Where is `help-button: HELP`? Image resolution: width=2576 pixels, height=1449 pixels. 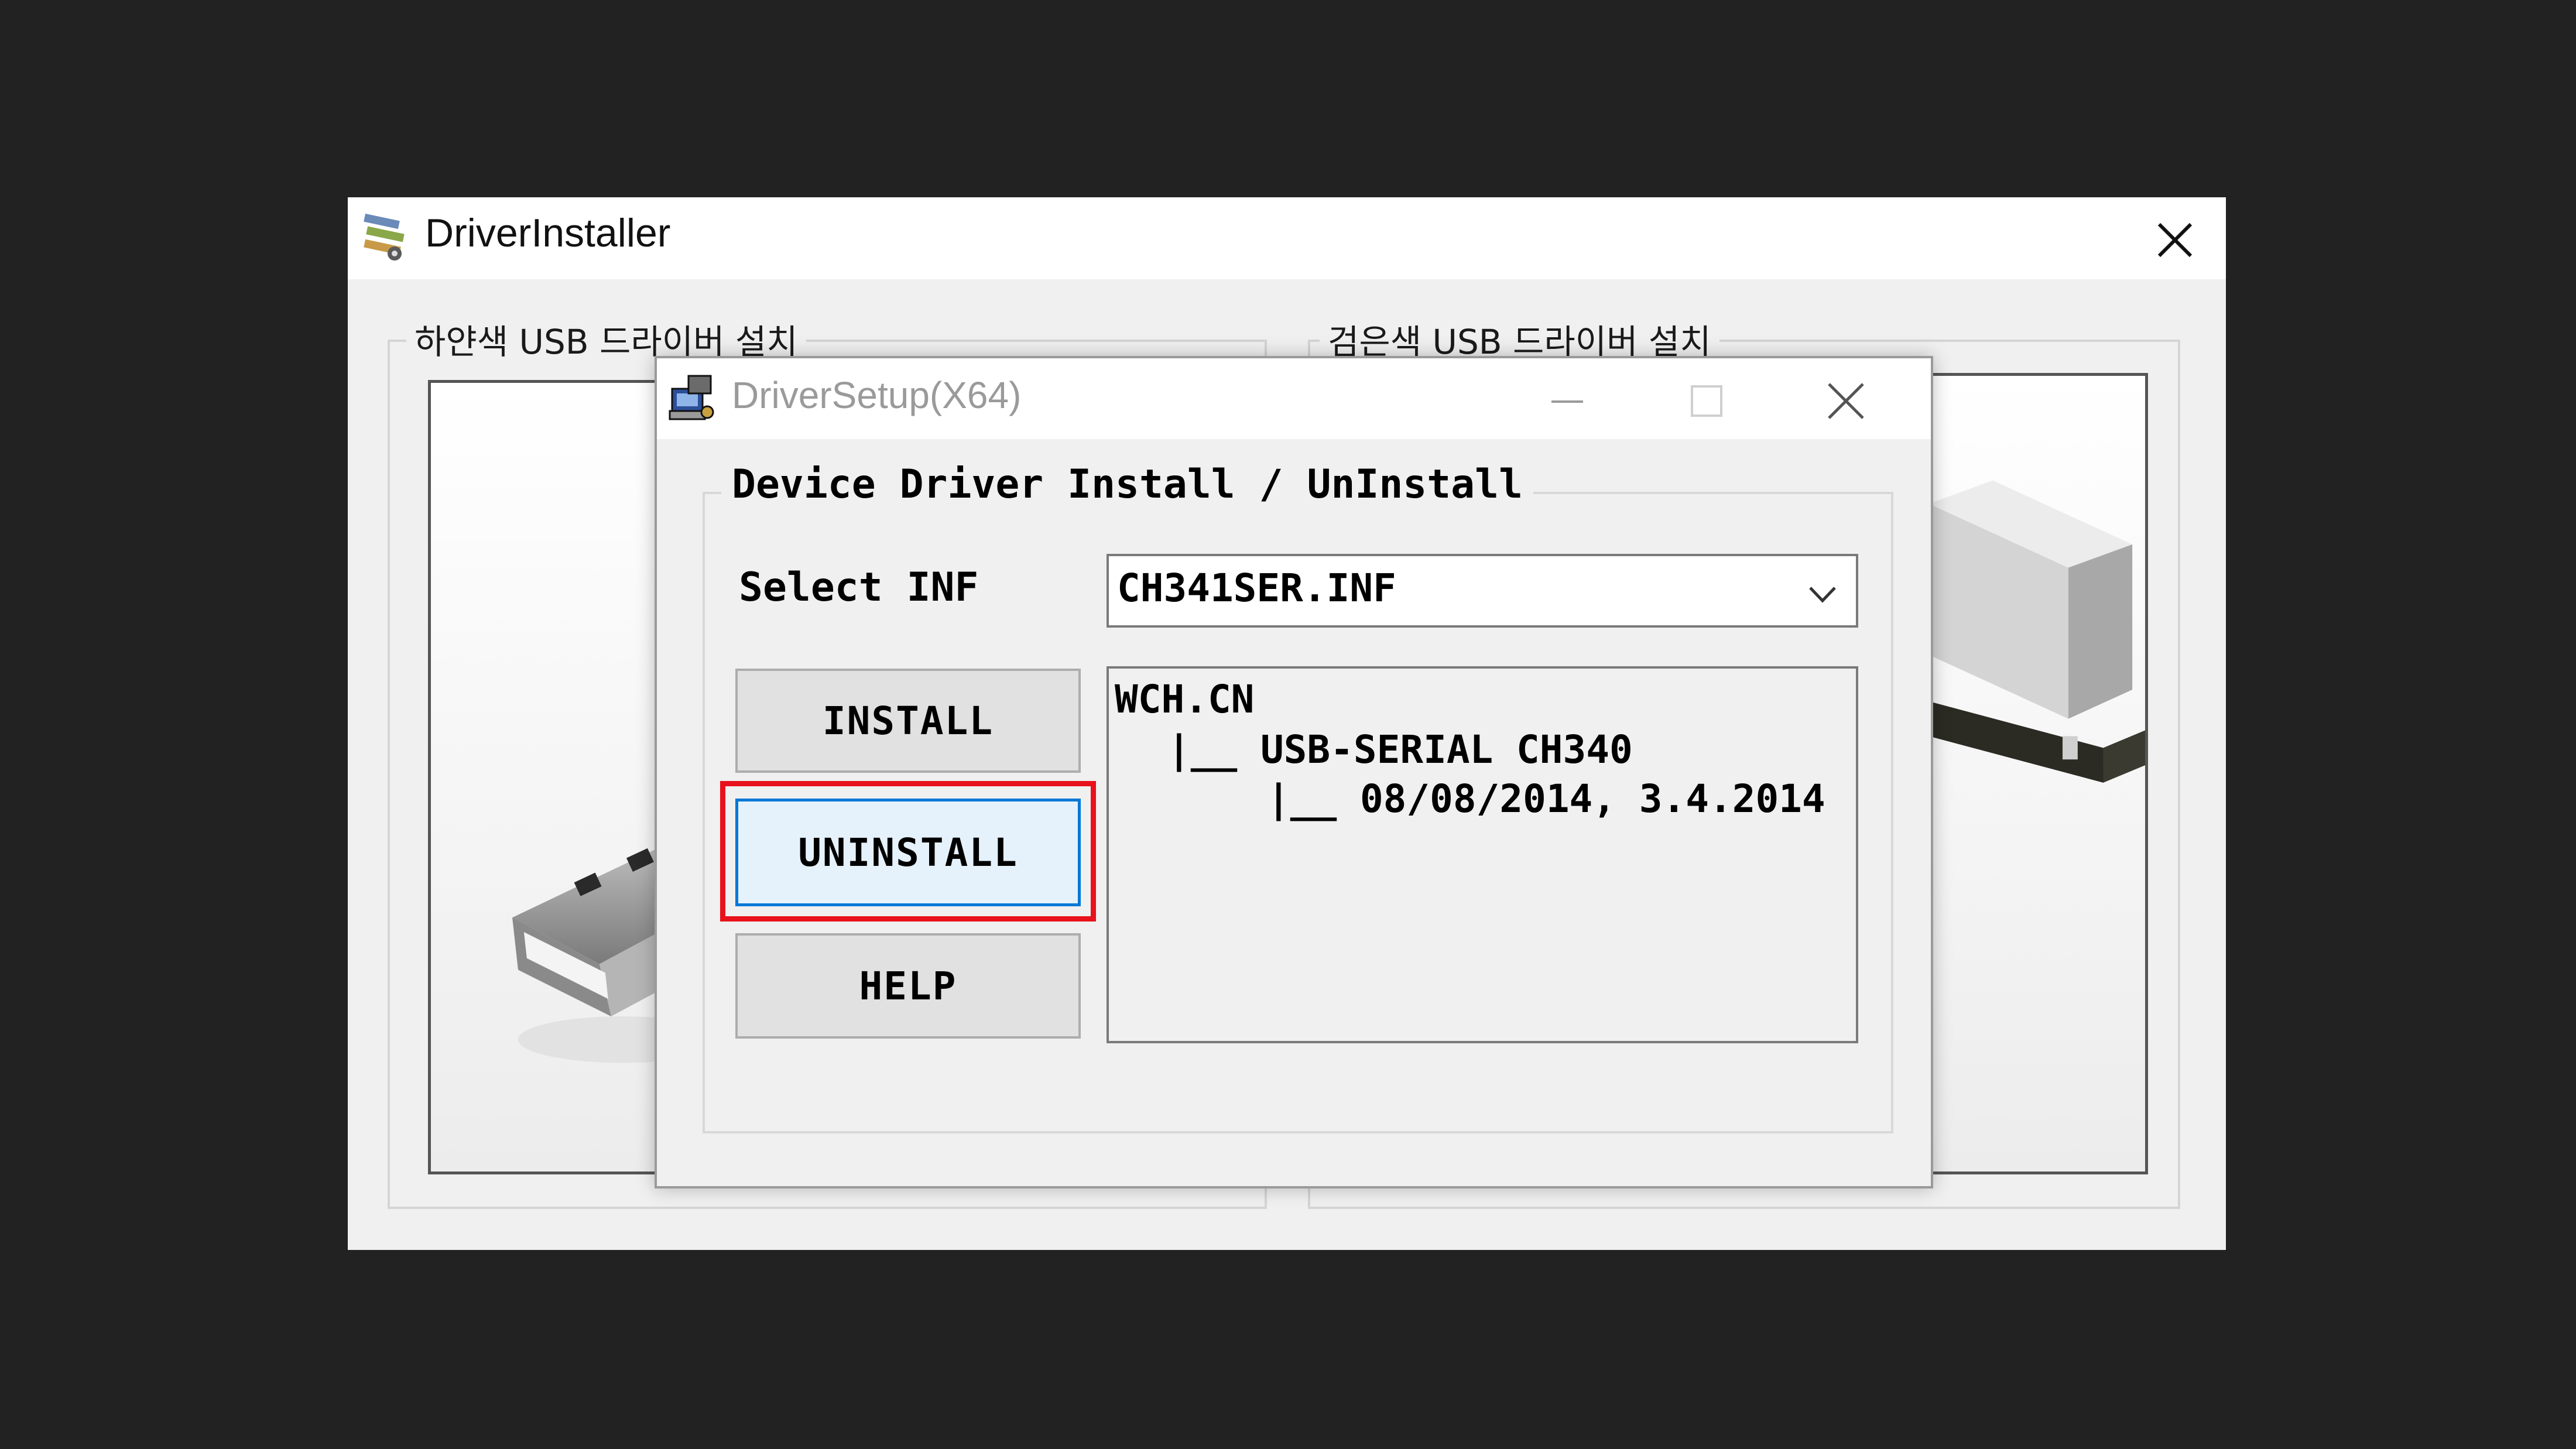
help-button: HELP is located at coordinates (908, 986).